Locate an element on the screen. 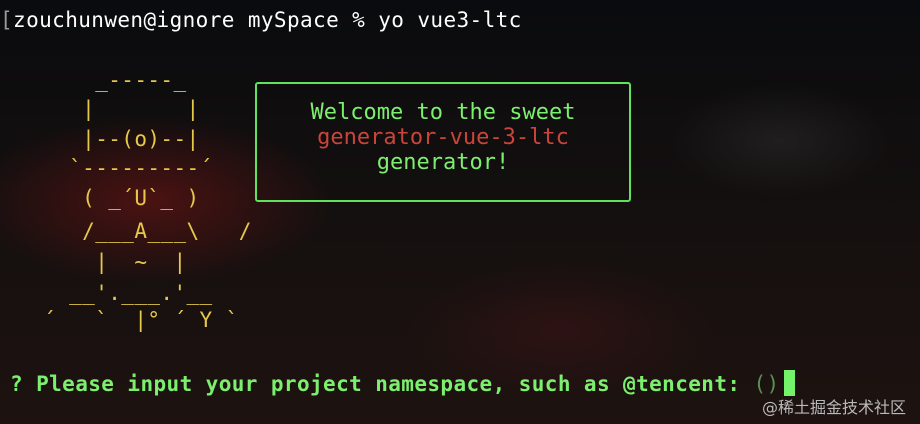 The image size is (920, 424). ascii-art-line: | | is located at coordinates (115, 109).